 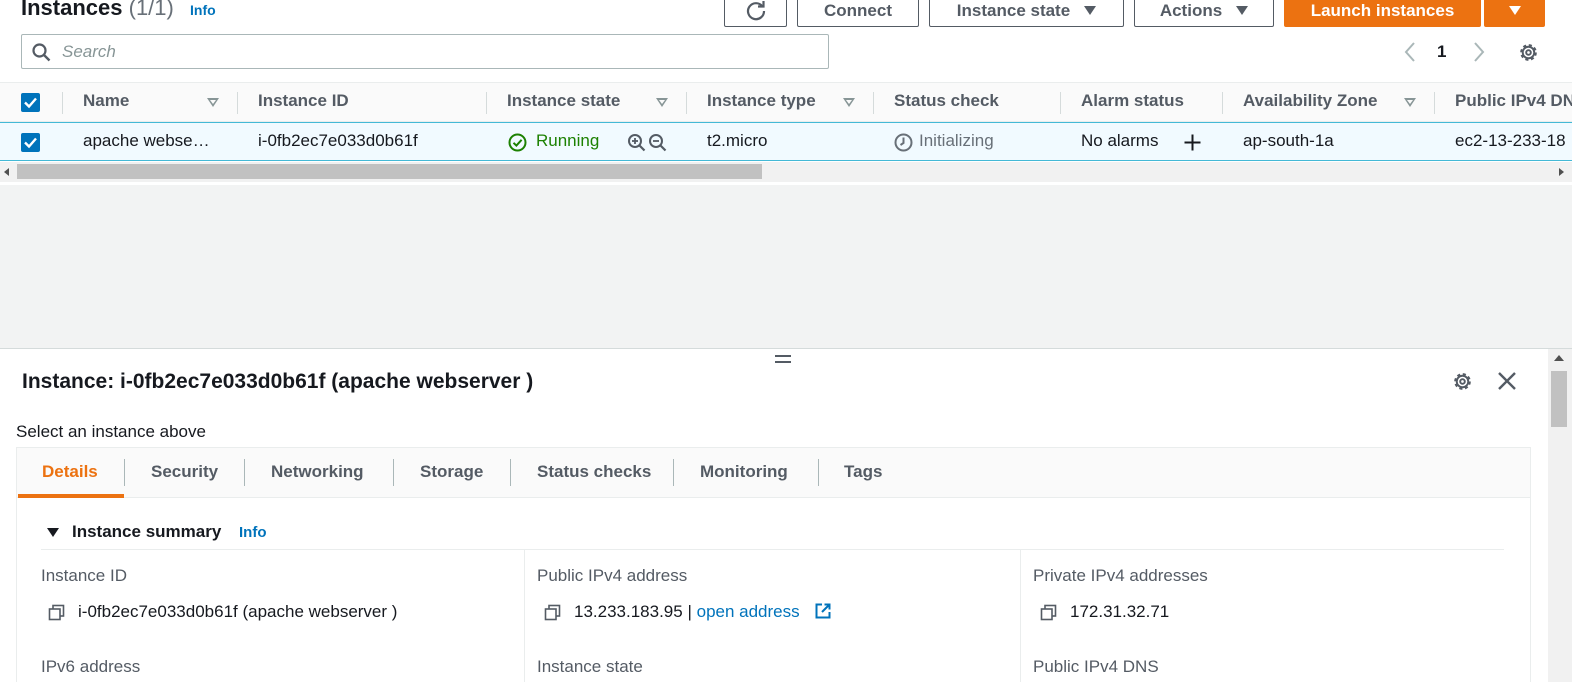 What do you see at coordinates (956, 140) in the screenshot?
I see `cell-status-check: Initializing` at bounding box center [956, 140].